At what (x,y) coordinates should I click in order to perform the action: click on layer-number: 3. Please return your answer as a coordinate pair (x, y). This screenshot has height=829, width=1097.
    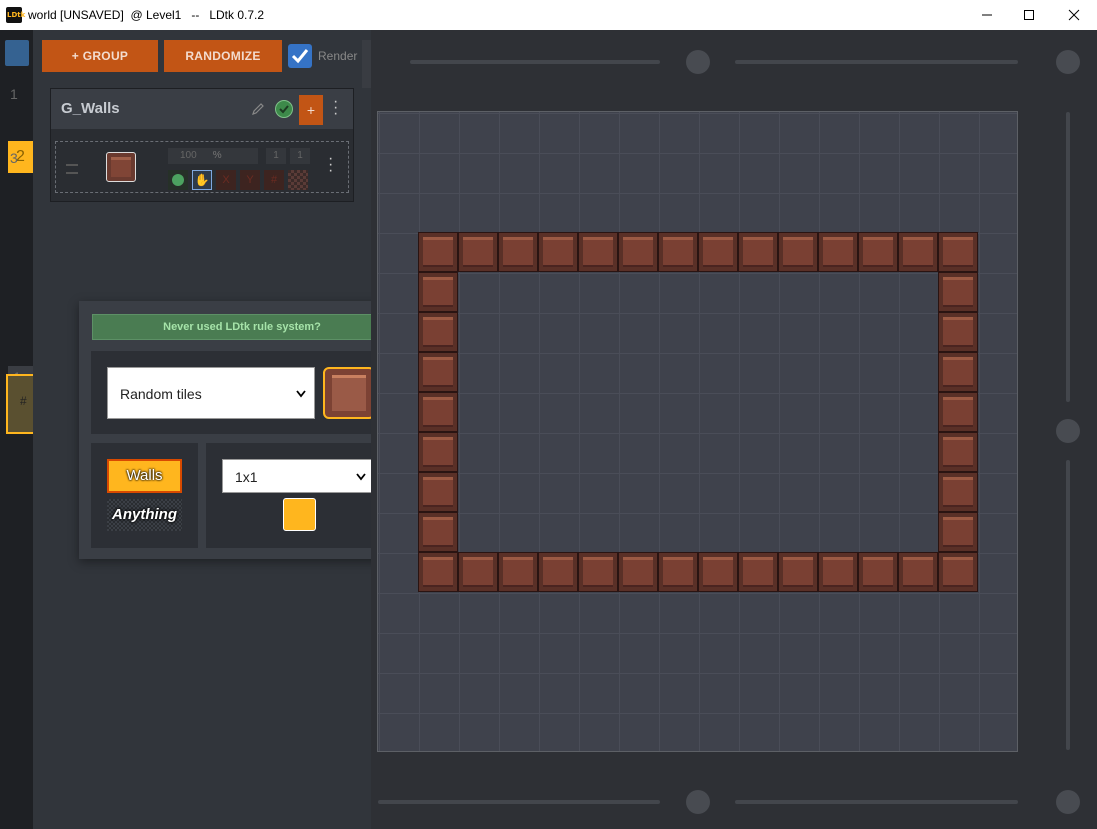
    Looking at the image, I should click on (14, 158).